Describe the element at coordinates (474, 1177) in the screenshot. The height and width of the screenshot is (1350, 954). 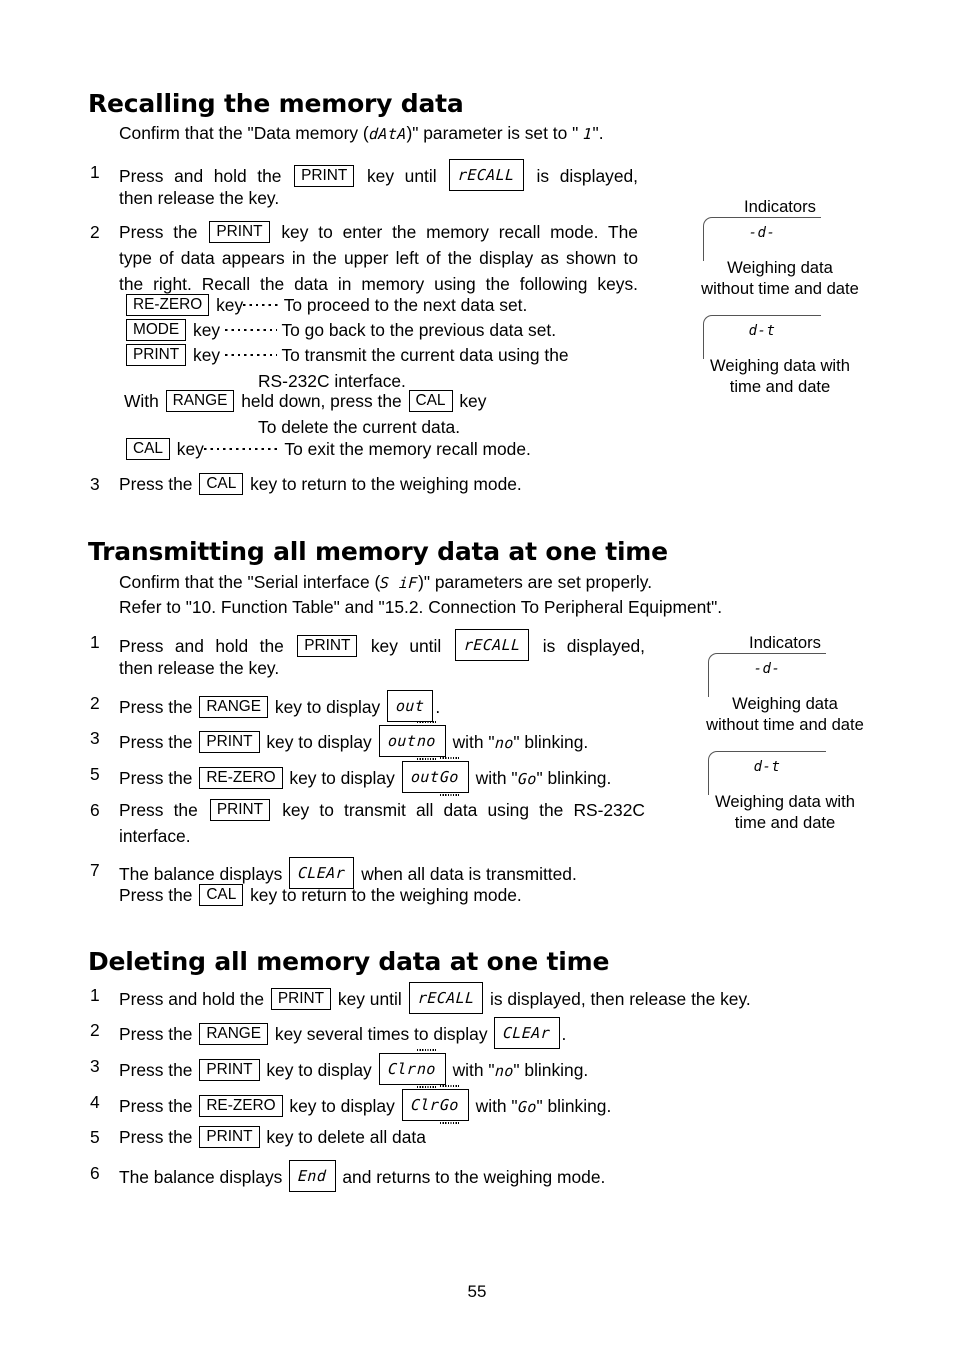
I see `text-run: and returns to the weighing mode.` at that location.